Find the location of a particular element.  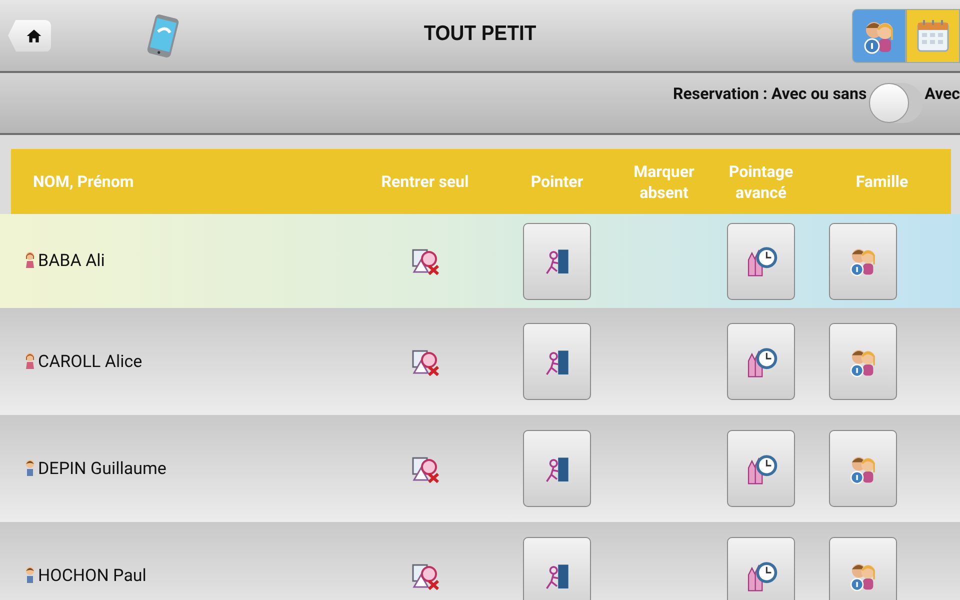

option-label: Avec is located at coordinates (942, 93).